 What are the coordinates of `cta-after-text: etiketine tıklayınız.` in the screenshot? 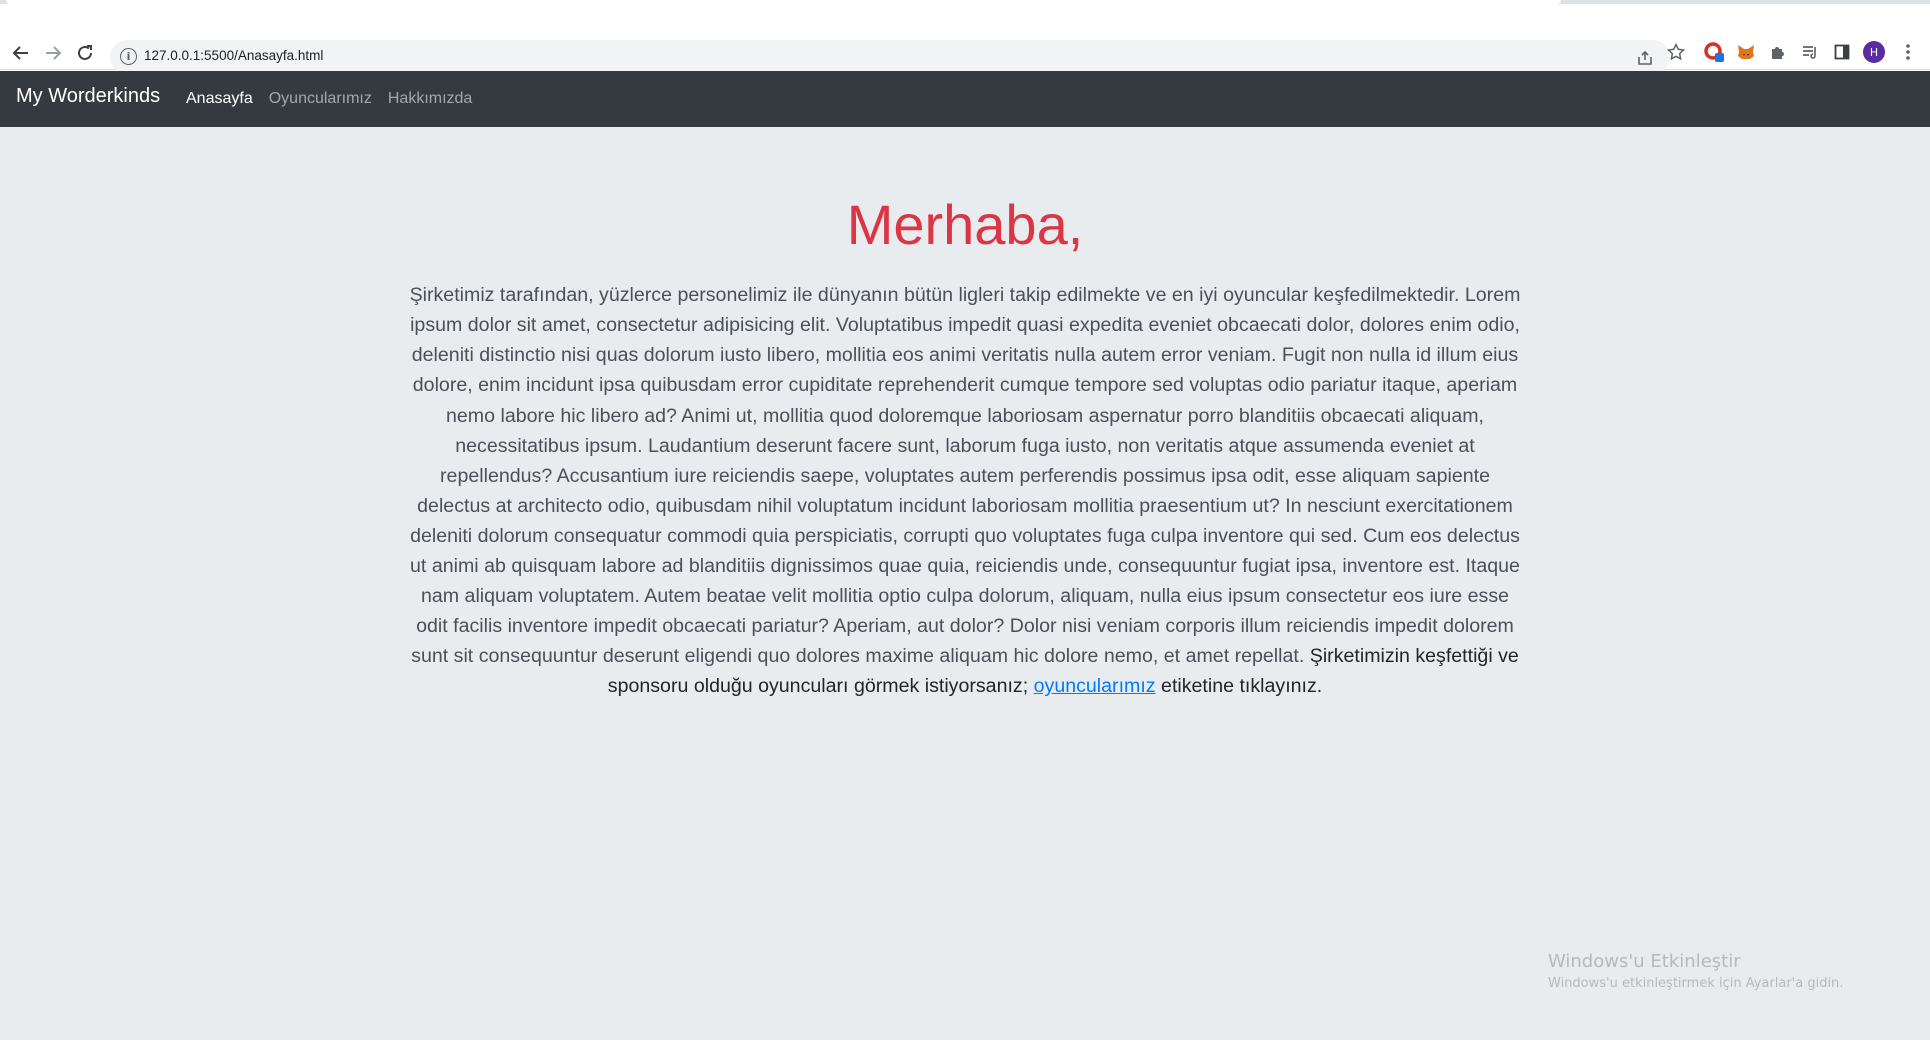 It's located at (1242, 686).